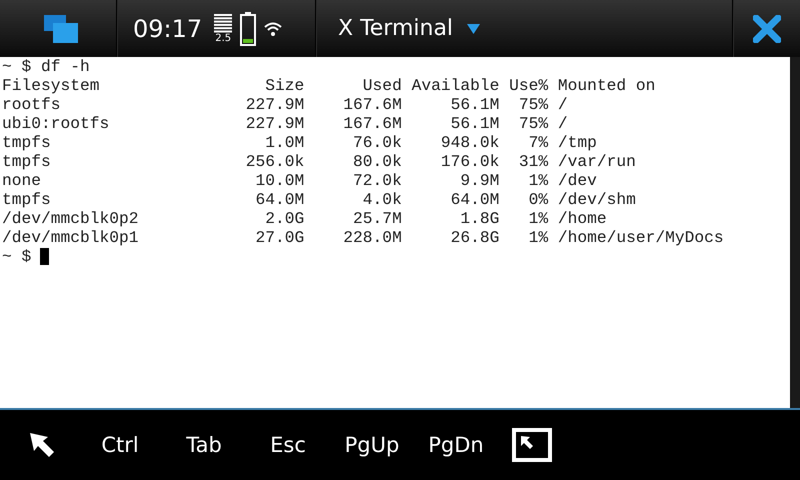 This screenshot has height=480, width=800. I want to click on dropdown-arrow-icon, so click(473, 29).